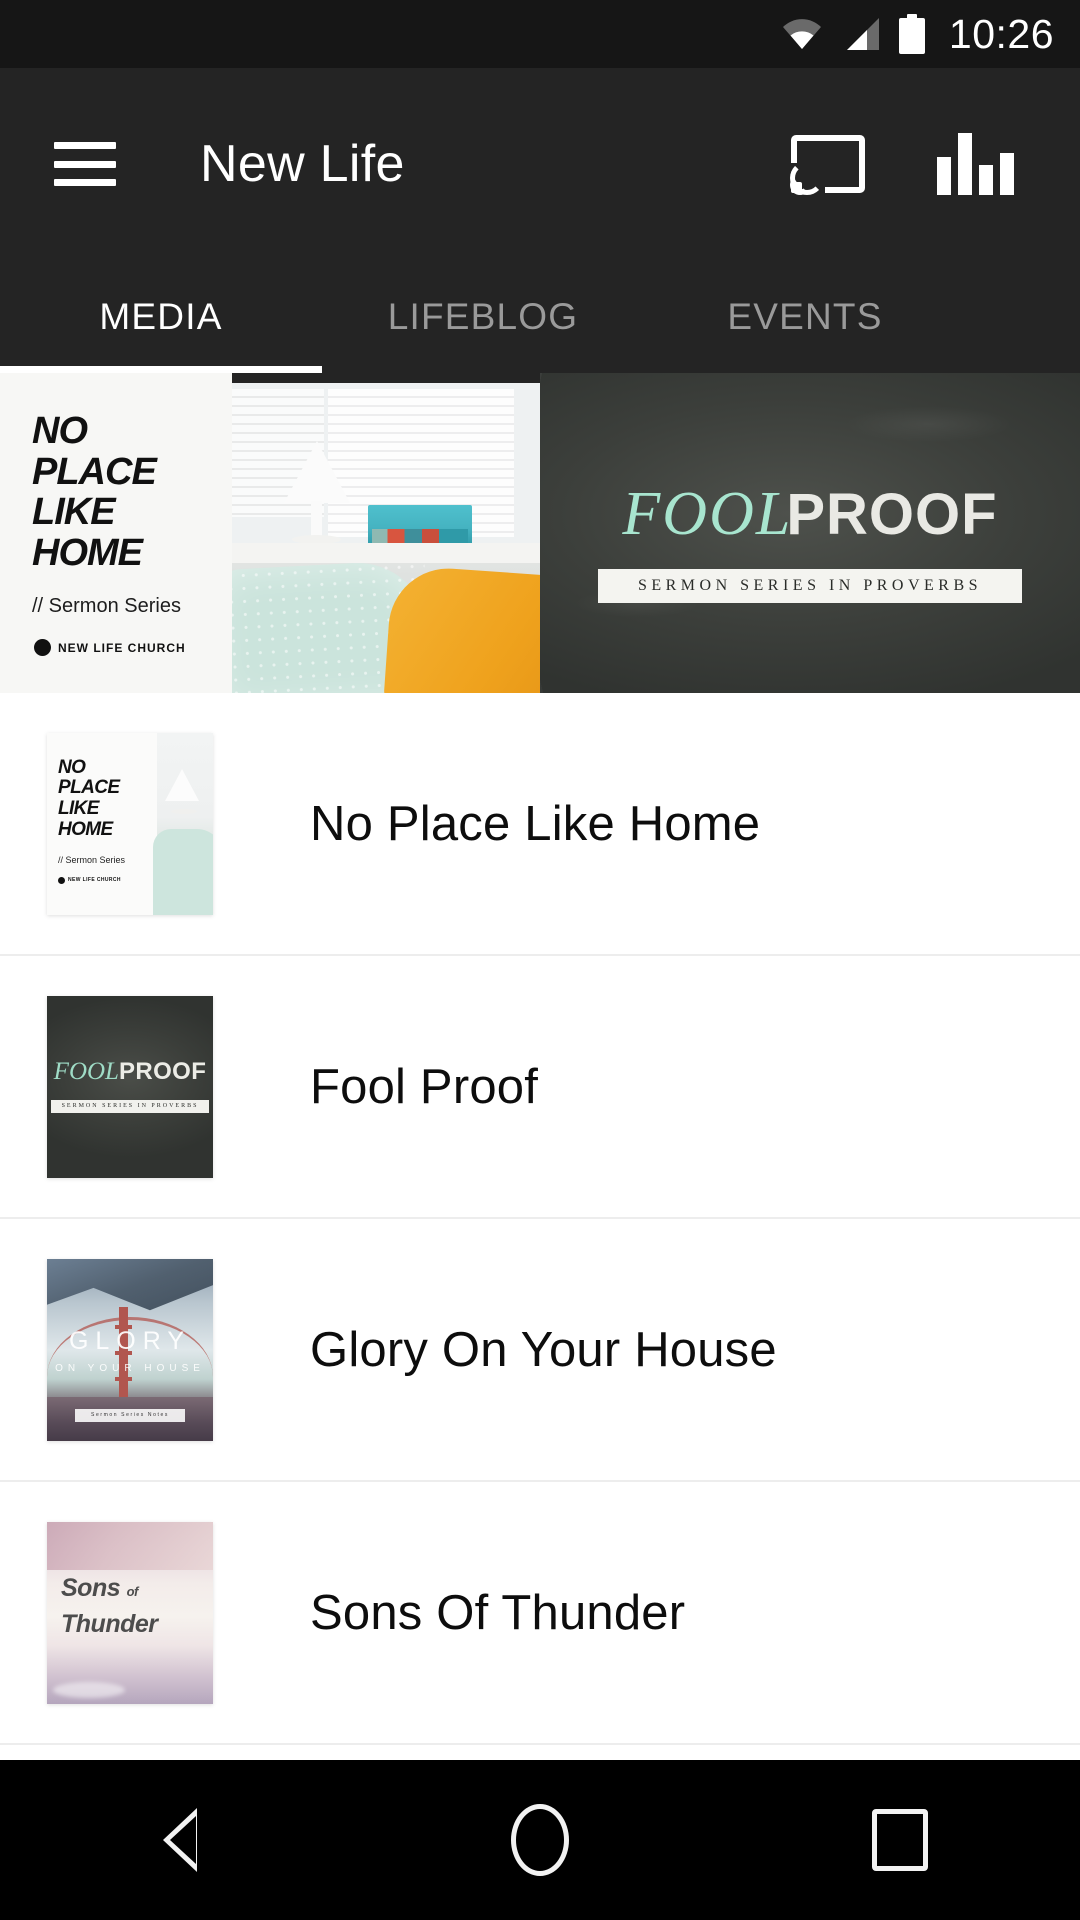  I want to click on yellow-pillow, so click(461, 628).